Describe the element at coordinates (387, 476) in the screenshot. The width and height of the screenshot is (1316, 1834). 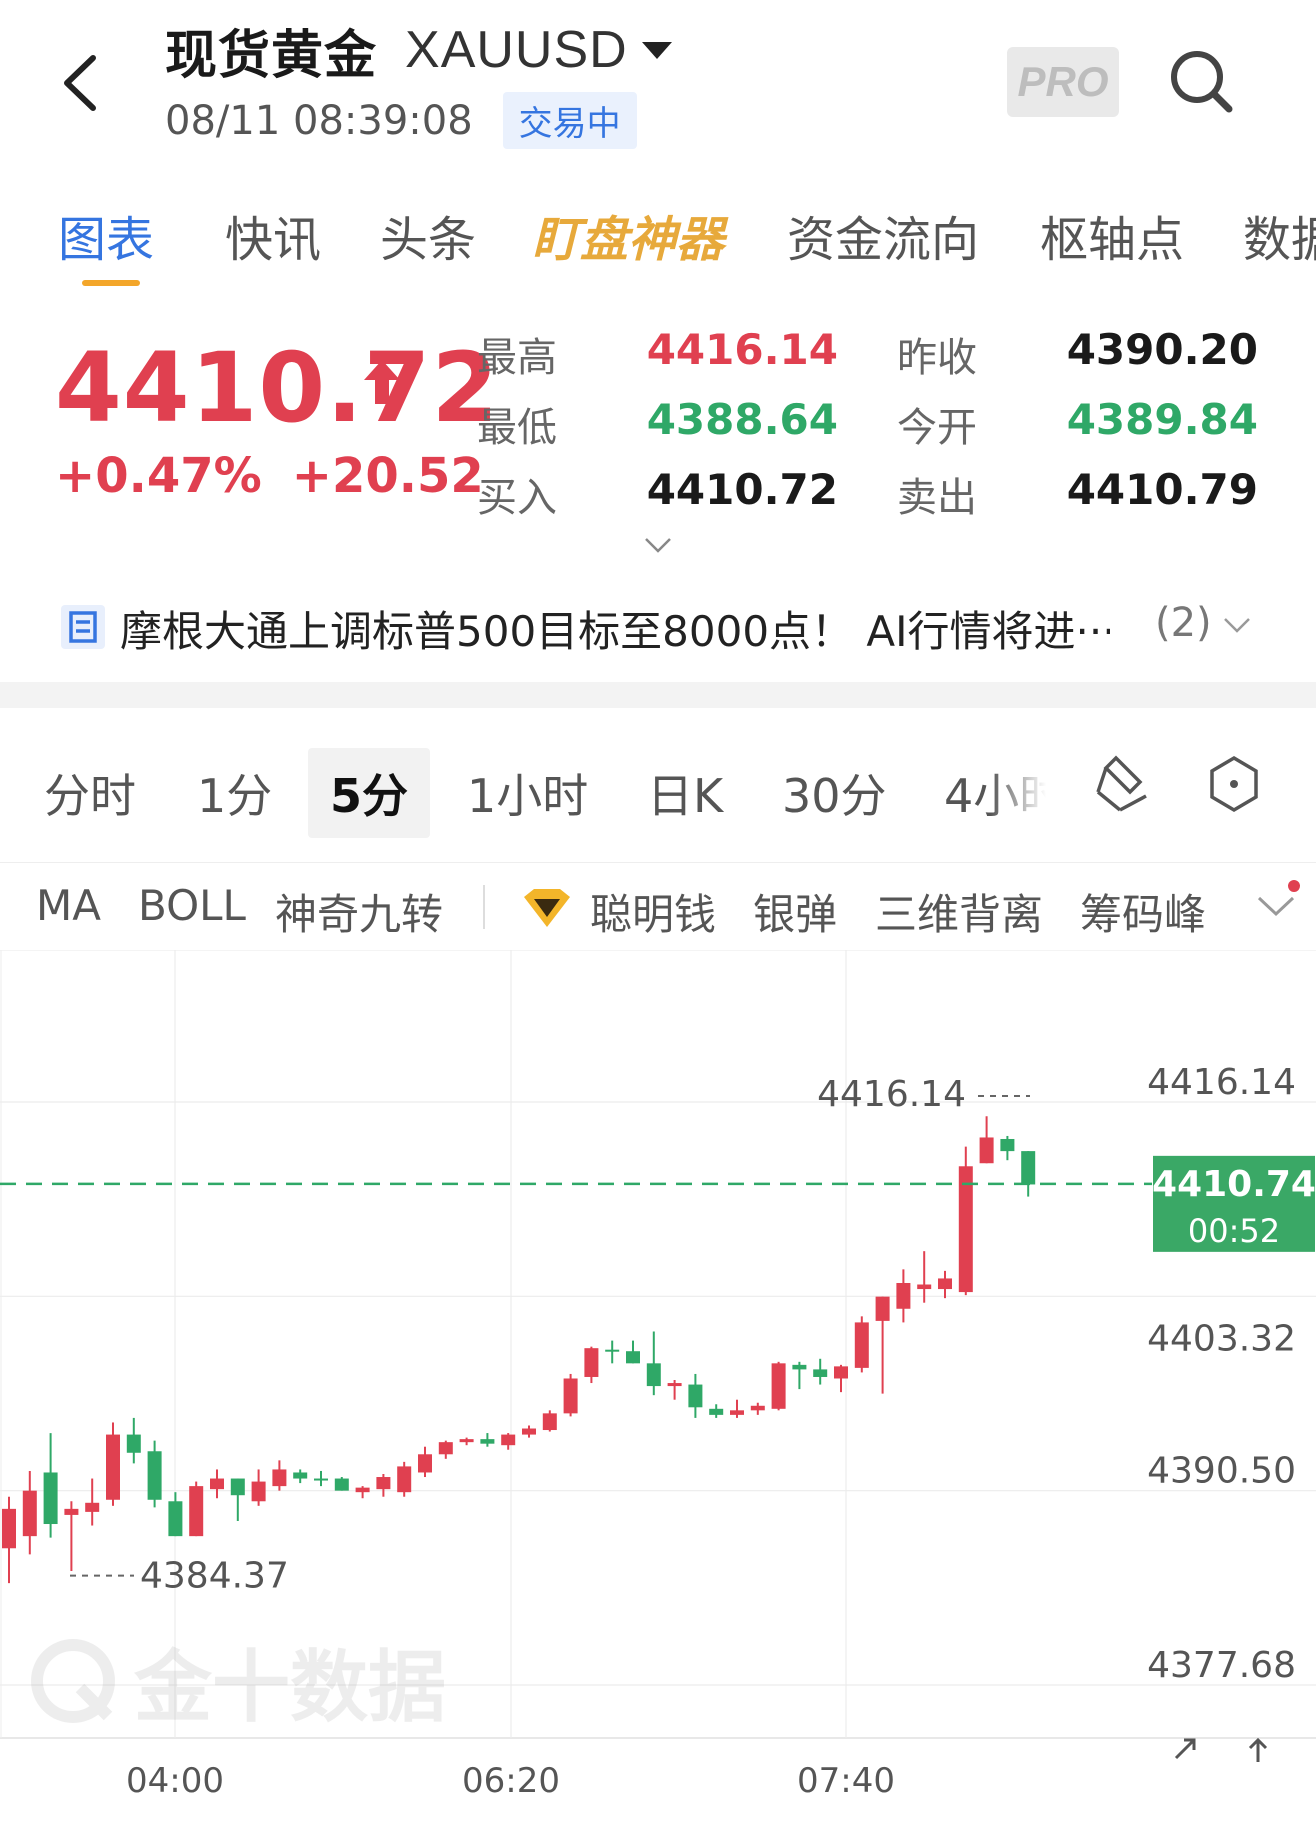
I see `change-amount: +20.52` at that location.